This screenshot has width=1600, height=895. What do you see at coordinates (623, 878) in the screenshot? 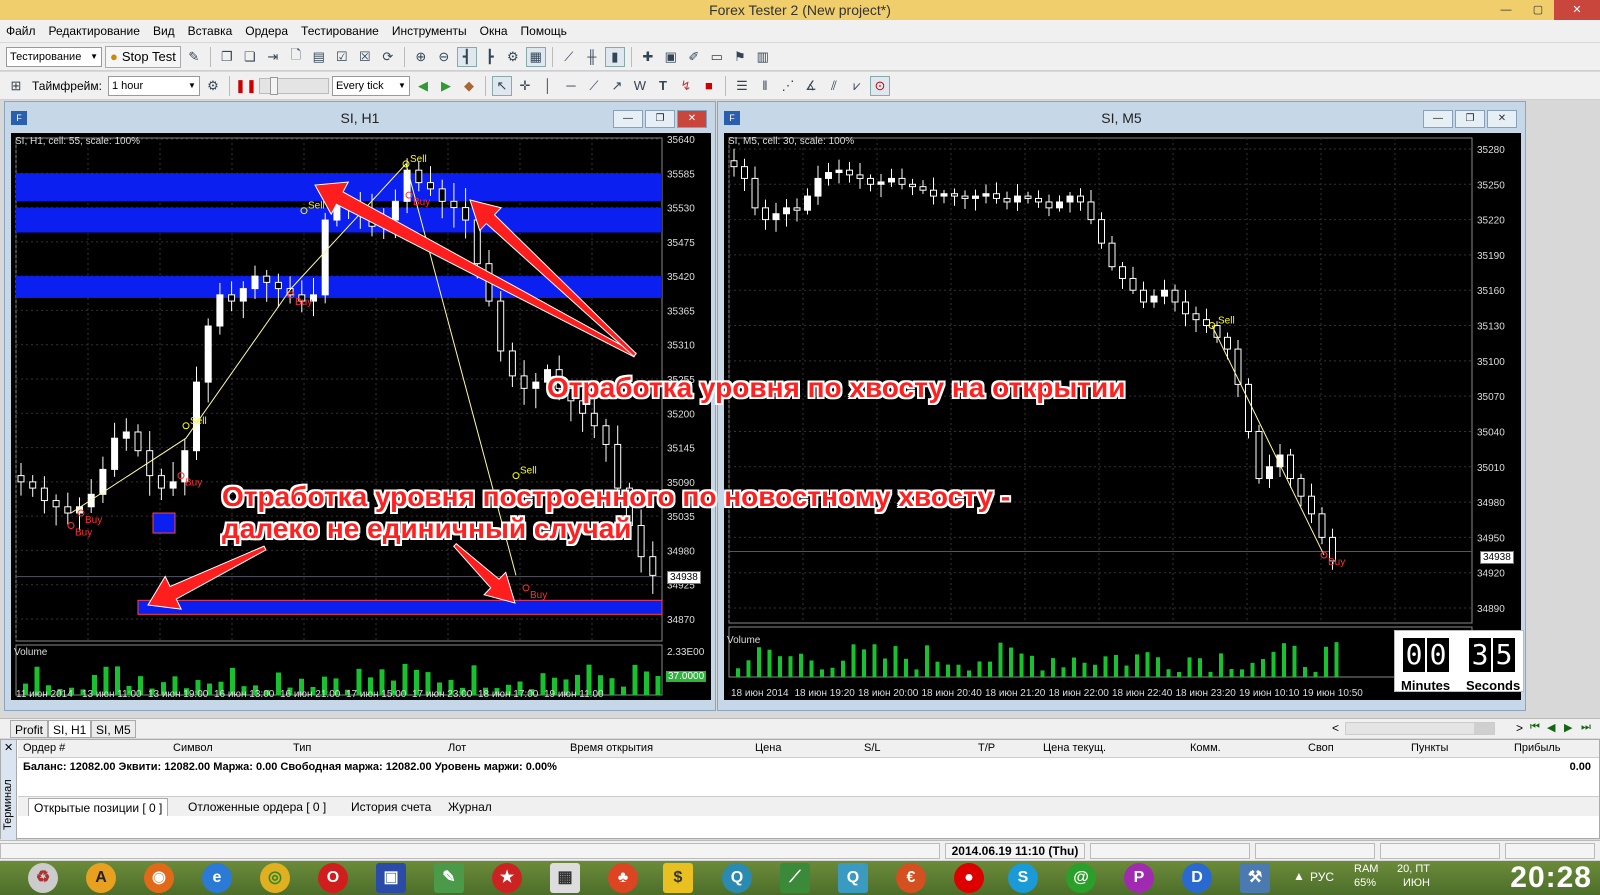
I see `app-tree-icon: ♣` at bounding box center [623, 878].